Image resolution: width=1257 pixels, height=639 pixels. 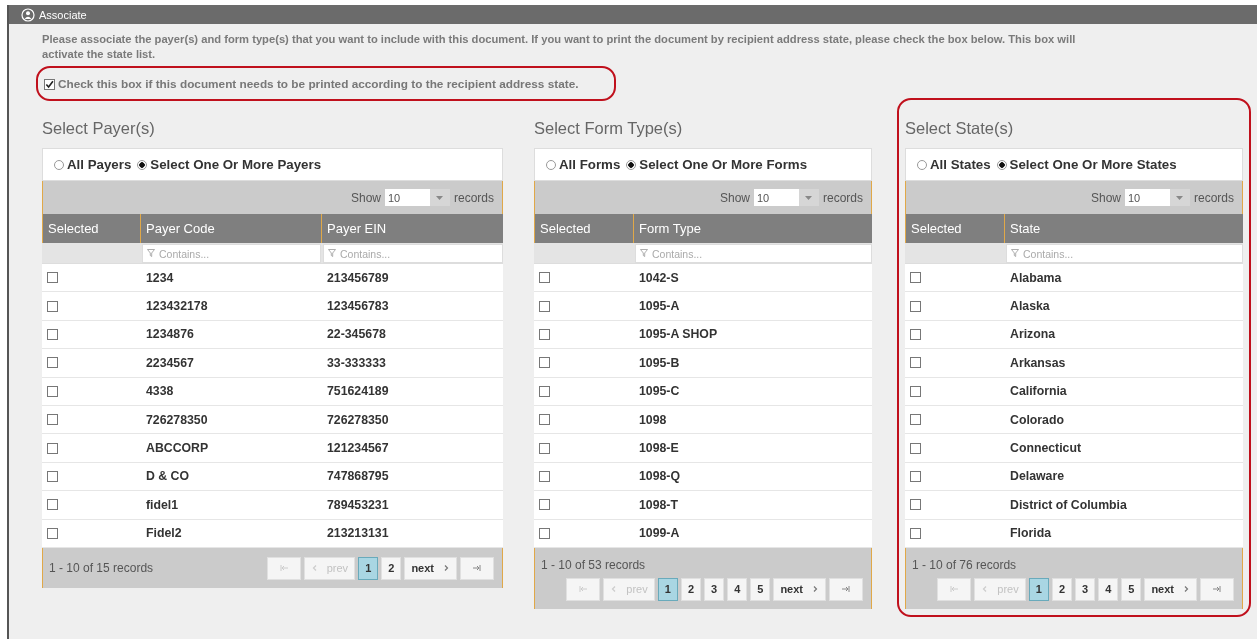 I want to click on table-cell: 1098-Q, so click(x=752, y=477).